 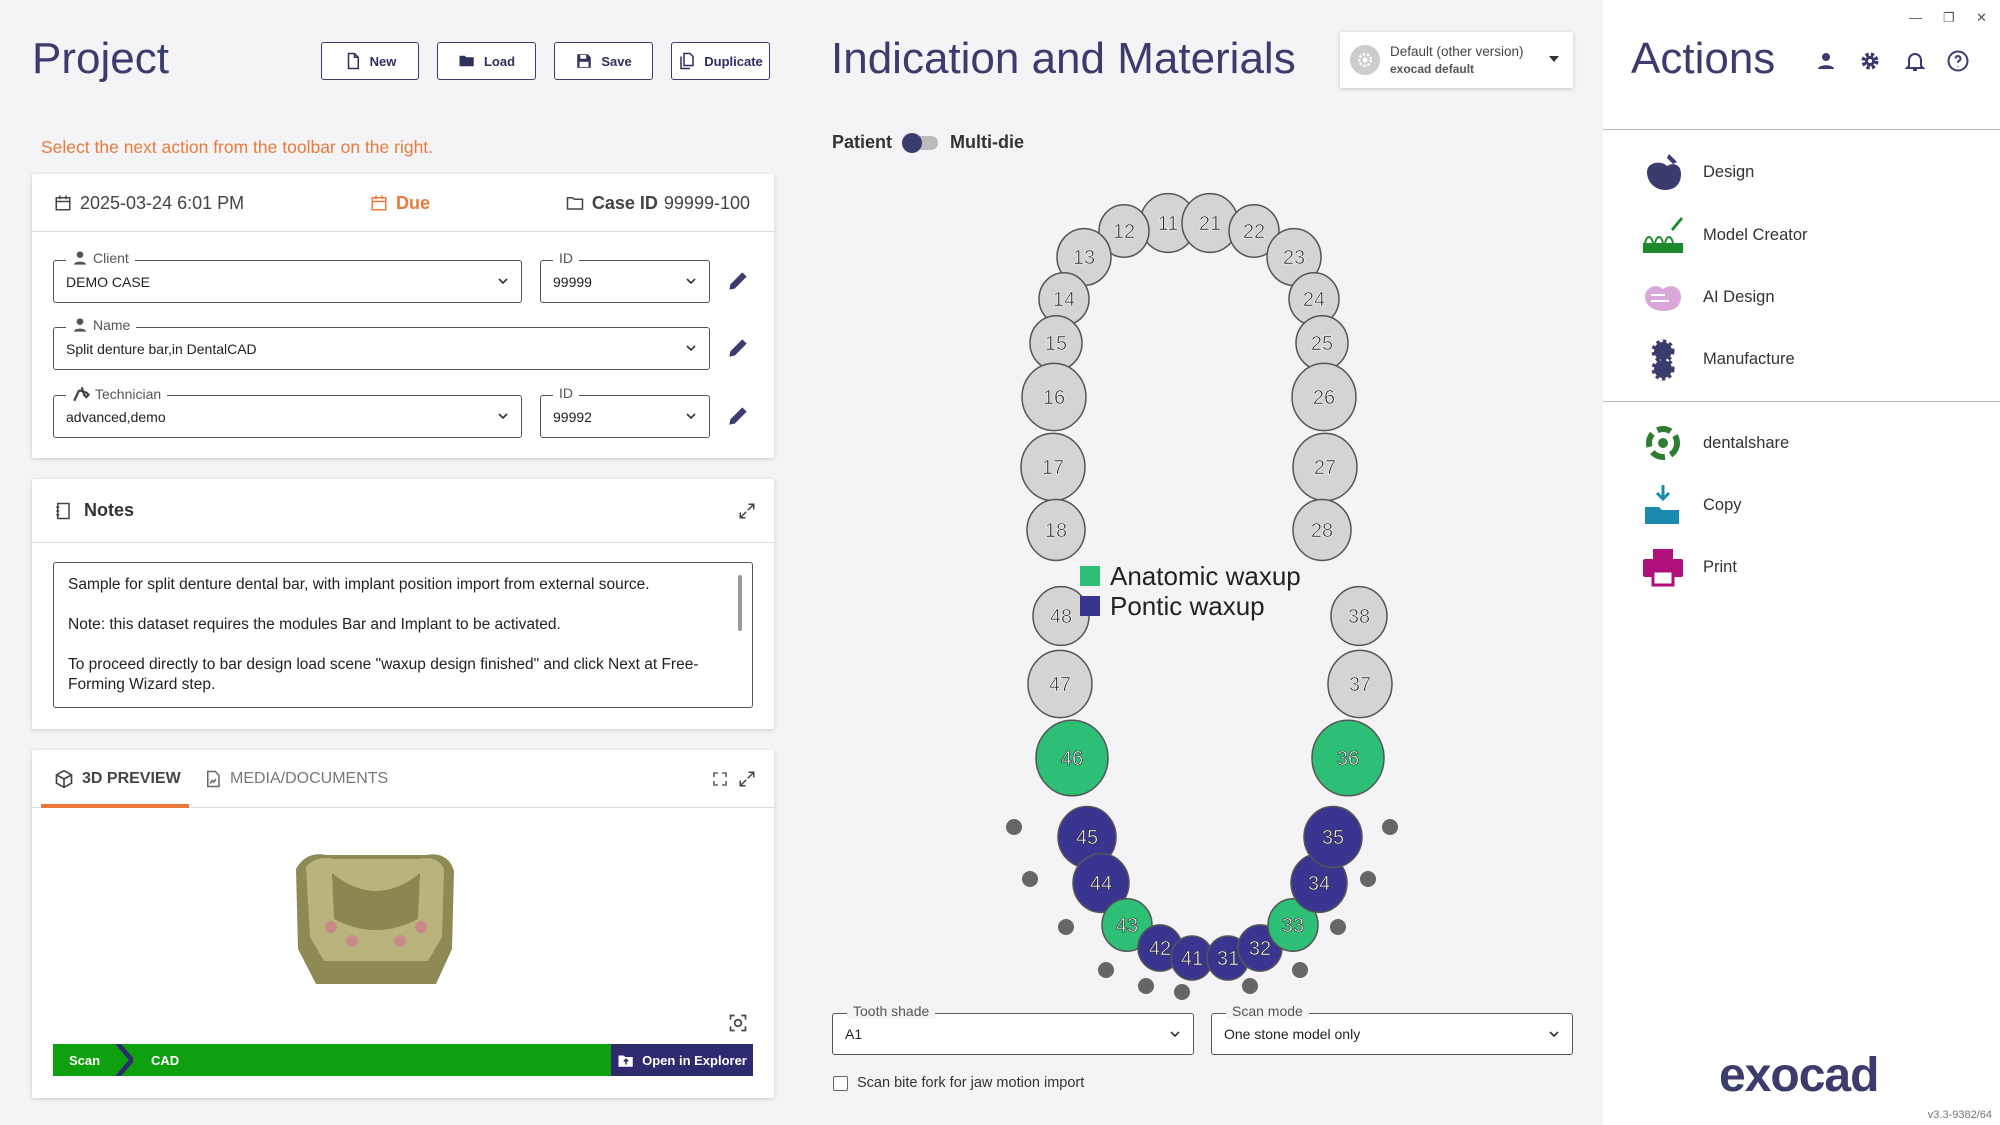 I want to click on tooth-38: 38, so click(x=1359, y=616).